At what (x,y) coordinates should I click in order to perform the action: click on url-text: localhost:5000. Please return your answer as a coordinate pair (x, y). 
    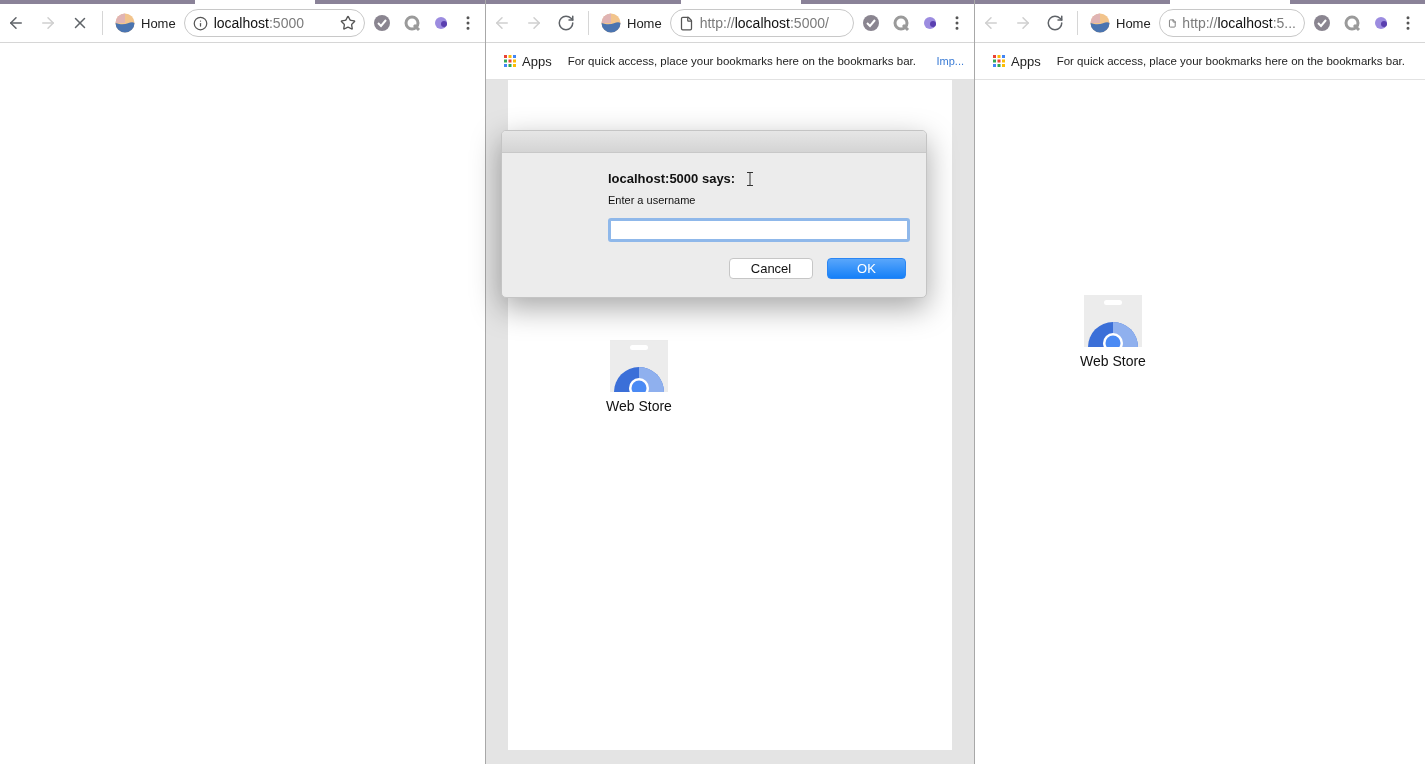
    Looking at the image, I should click on (258, 23).